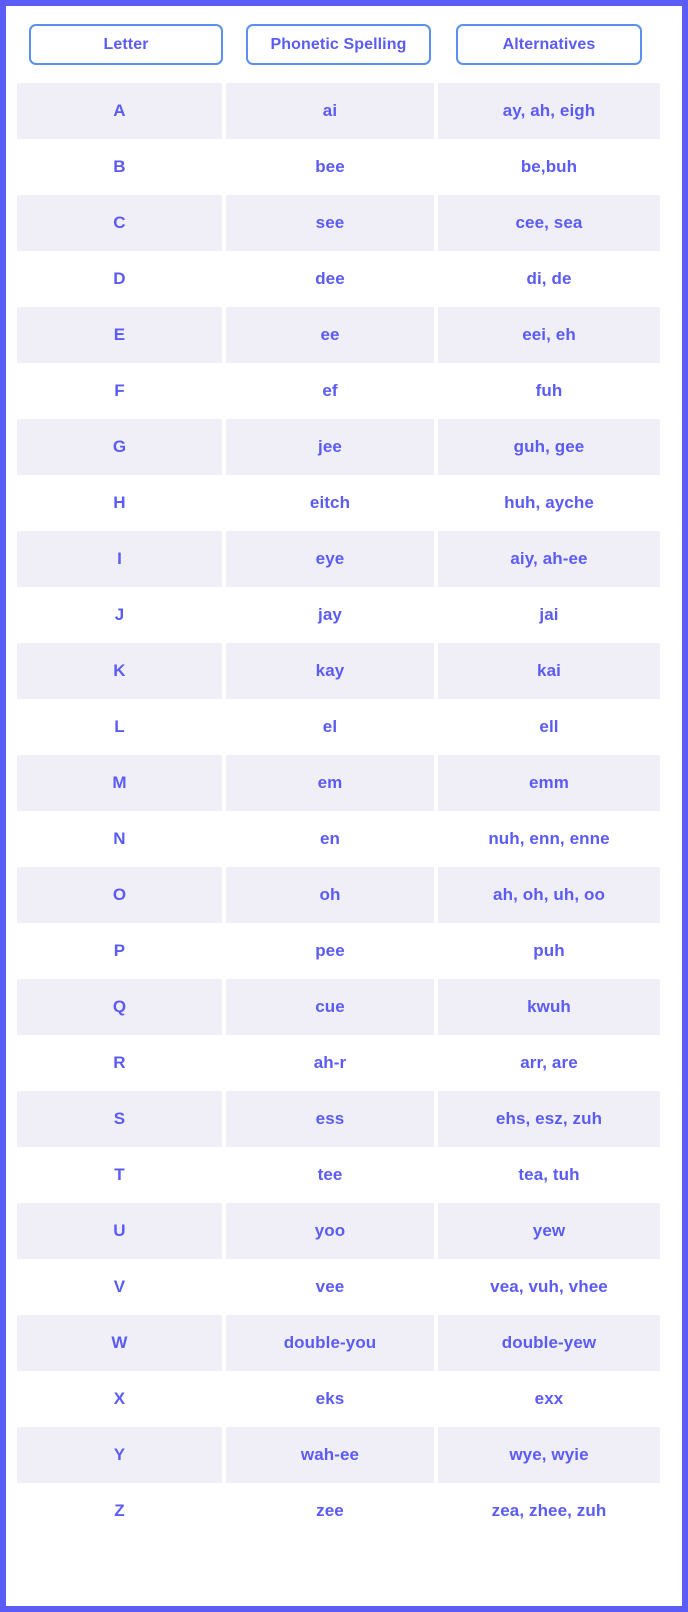 Image resolution: width=688 pixels, height=1612 pixels. I want to click on cell-phonetic-spelling: el, so click(330, 726).